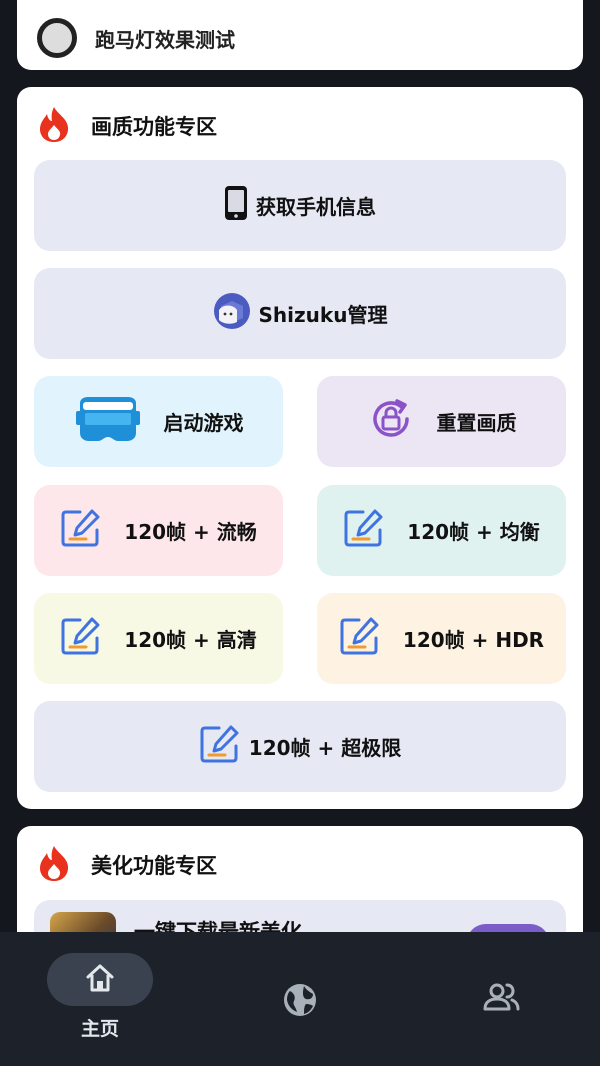 Image resolution: width=600 pixels, height=1066 pixels. Describe the element at coordinates (165, 39) in the screenshot. I see `marquee-test-label: 跑马灯效果测试` at that location.